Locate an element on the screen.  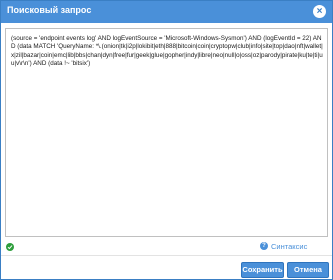
close-icon: × is located at coordinates (319, 11).